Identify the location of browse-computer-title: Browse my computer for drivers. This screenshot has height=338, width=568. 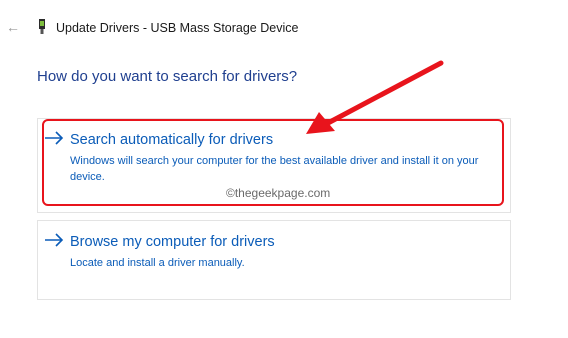
(172, 242).